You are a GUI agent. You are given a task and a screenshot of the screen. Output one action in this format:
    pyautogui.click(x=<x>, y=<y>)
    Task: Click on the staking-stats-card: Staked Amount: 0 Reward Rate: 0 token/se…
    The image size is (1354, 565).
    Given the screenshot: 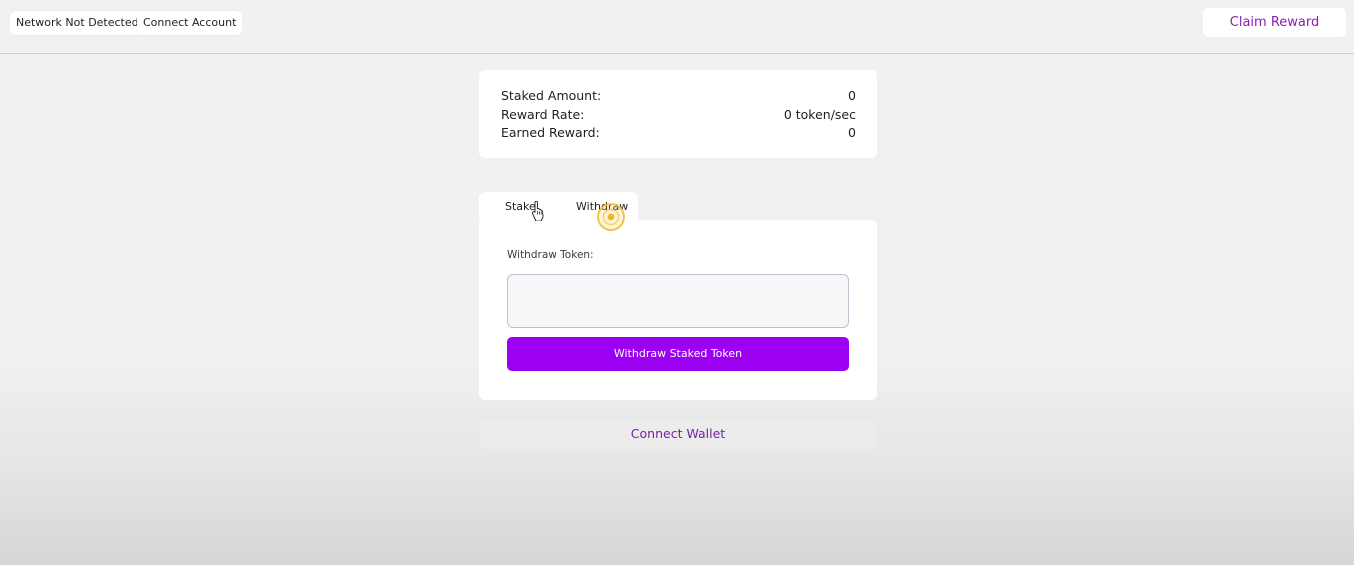 What is the action you would take?
    pyautogui.click(x=678, y=114)
    